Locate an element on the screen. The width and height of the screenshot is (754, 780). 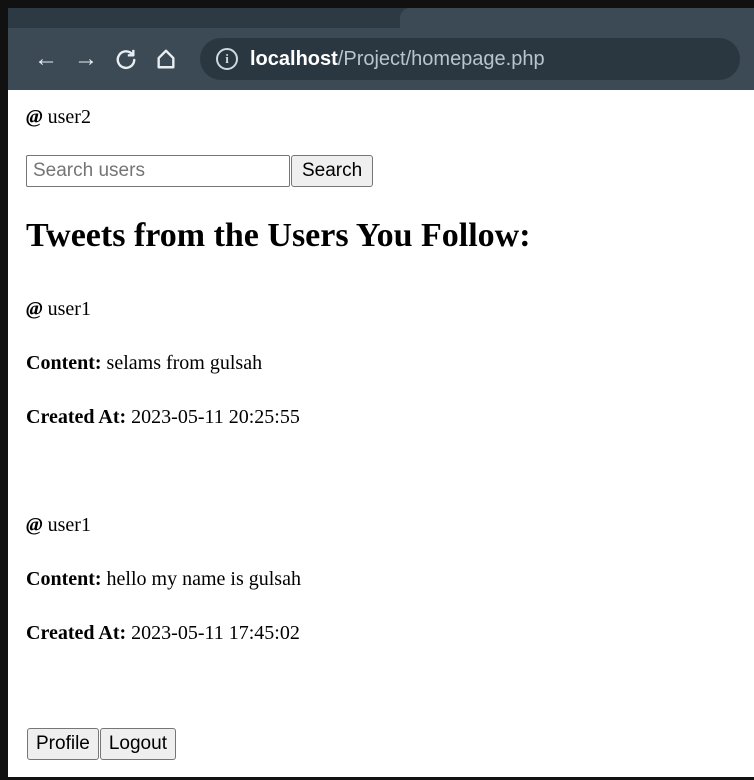
active-tab is located at coordinates (577, 18).